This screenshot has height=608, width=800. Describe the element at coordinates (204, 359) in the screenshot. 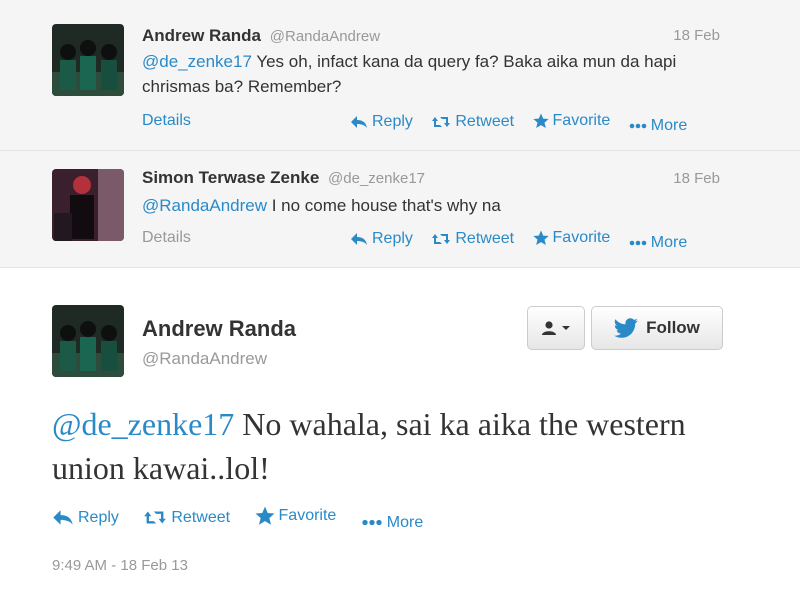

I see `main-author-handle: @RandaAndrew` at that location.